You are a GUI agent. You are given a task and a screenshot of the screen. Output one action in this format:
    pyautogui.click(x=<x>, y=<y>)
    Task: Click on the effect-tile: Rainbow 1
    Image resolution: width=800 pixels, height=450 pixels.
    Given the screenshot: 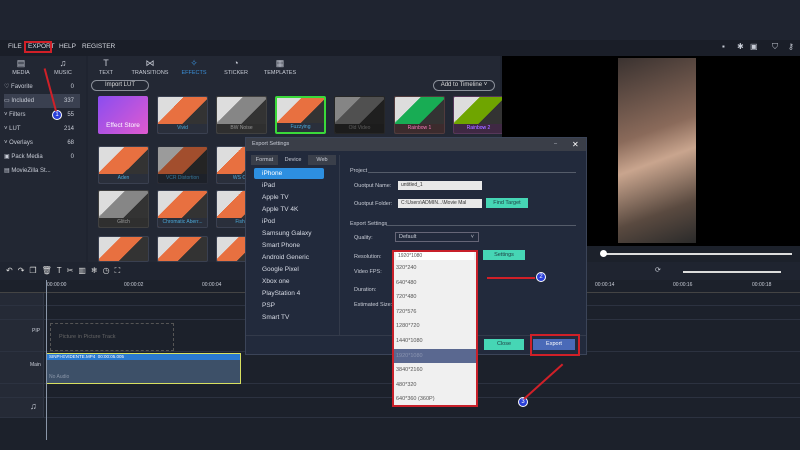 What is the action you would take?
    pyautogui.click(x=419, y=115)
    